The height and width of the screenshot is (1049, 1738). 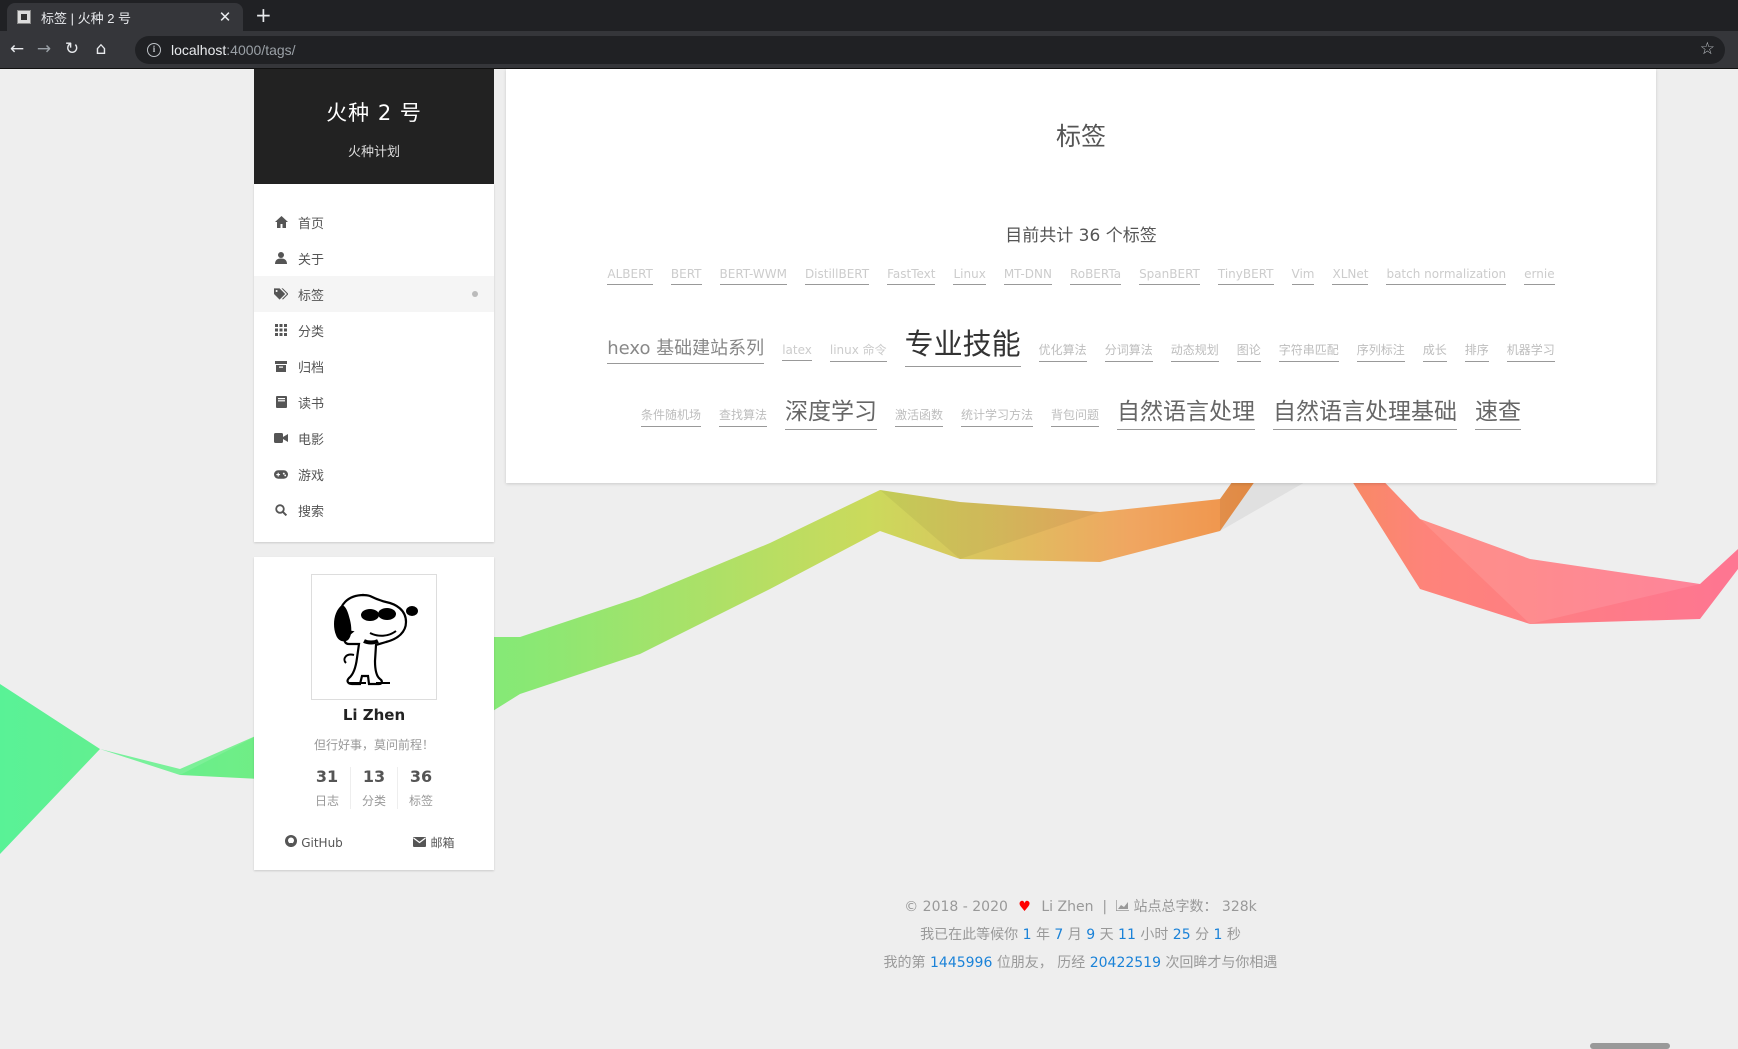 What do you see at coordinates (1539, 276) in the screenshot?
I see `tag-link: ernie` at bounding box center [1539, 276].